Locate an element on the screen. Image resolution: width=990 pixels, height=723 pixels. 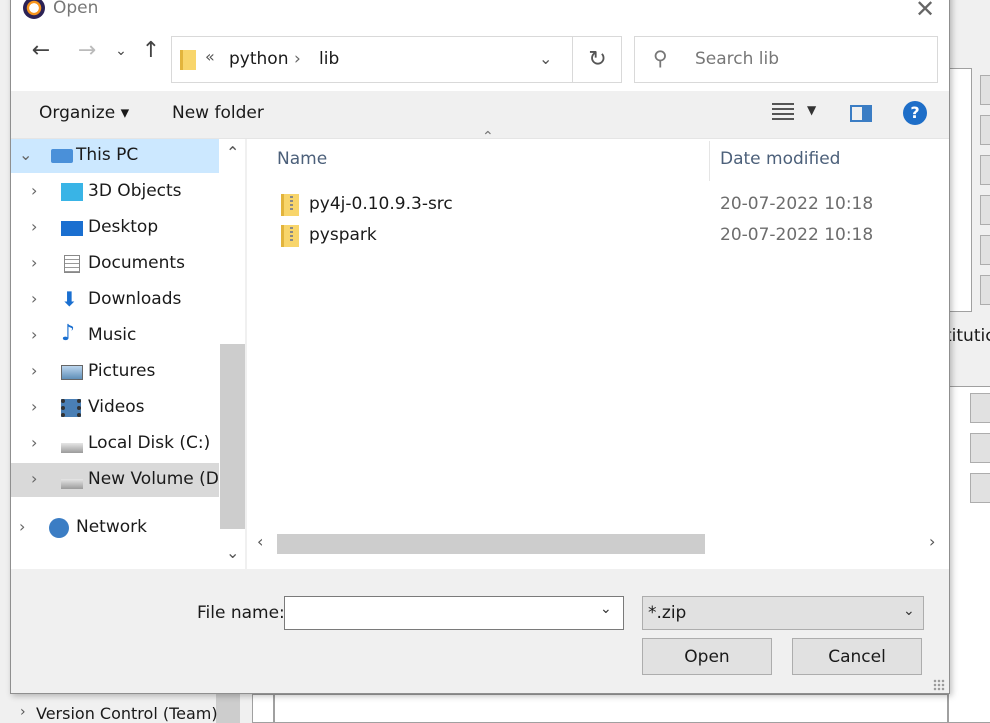
nav-item-downloads: › ⬇ Downloads is located at coordinates (115, 300).